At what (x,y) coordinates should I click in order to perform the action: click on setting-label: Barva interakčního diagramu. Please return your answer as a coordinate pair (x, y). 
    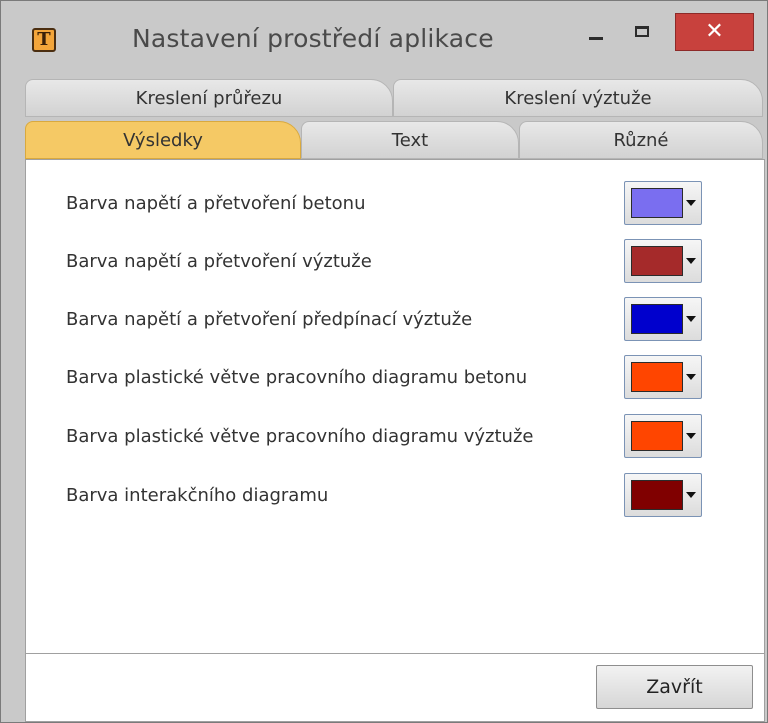
    Looking at the image, I should click on (197, 495).